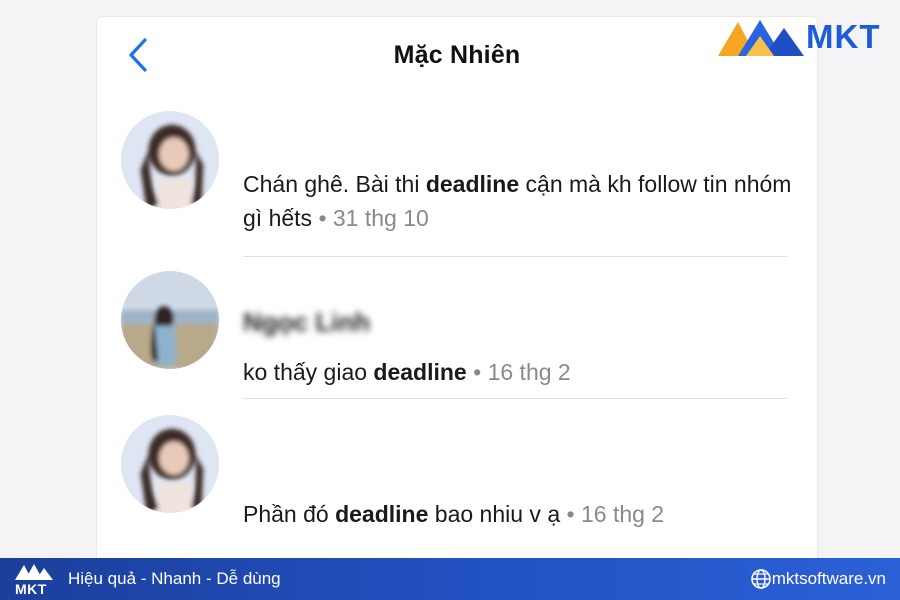 The image size is (900, 600). What do you see at coordinates (308, 372) in the screenshot?
I see `message-text-part: ko thấy giao` at bounding box center [308, 372].